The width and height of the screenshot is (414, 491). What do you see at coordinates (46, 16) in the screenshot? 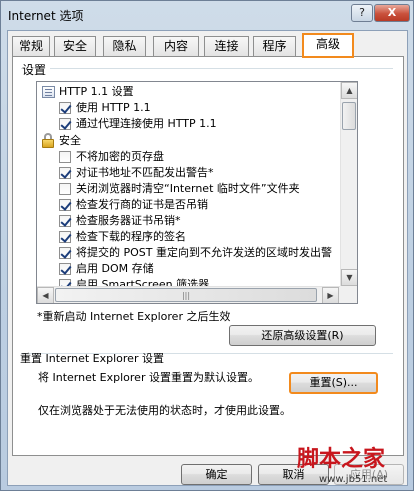
I see `window-title: Internet 选项` at bounding box center [46, 16].